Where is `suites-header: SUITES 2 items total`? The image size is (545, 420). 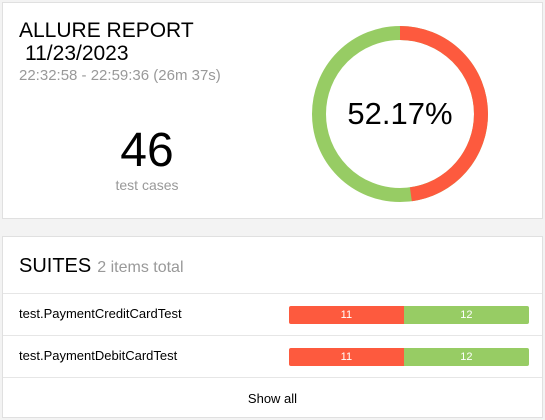 suites-header: SUITES 2 items total is located at coordinates (101, 269).